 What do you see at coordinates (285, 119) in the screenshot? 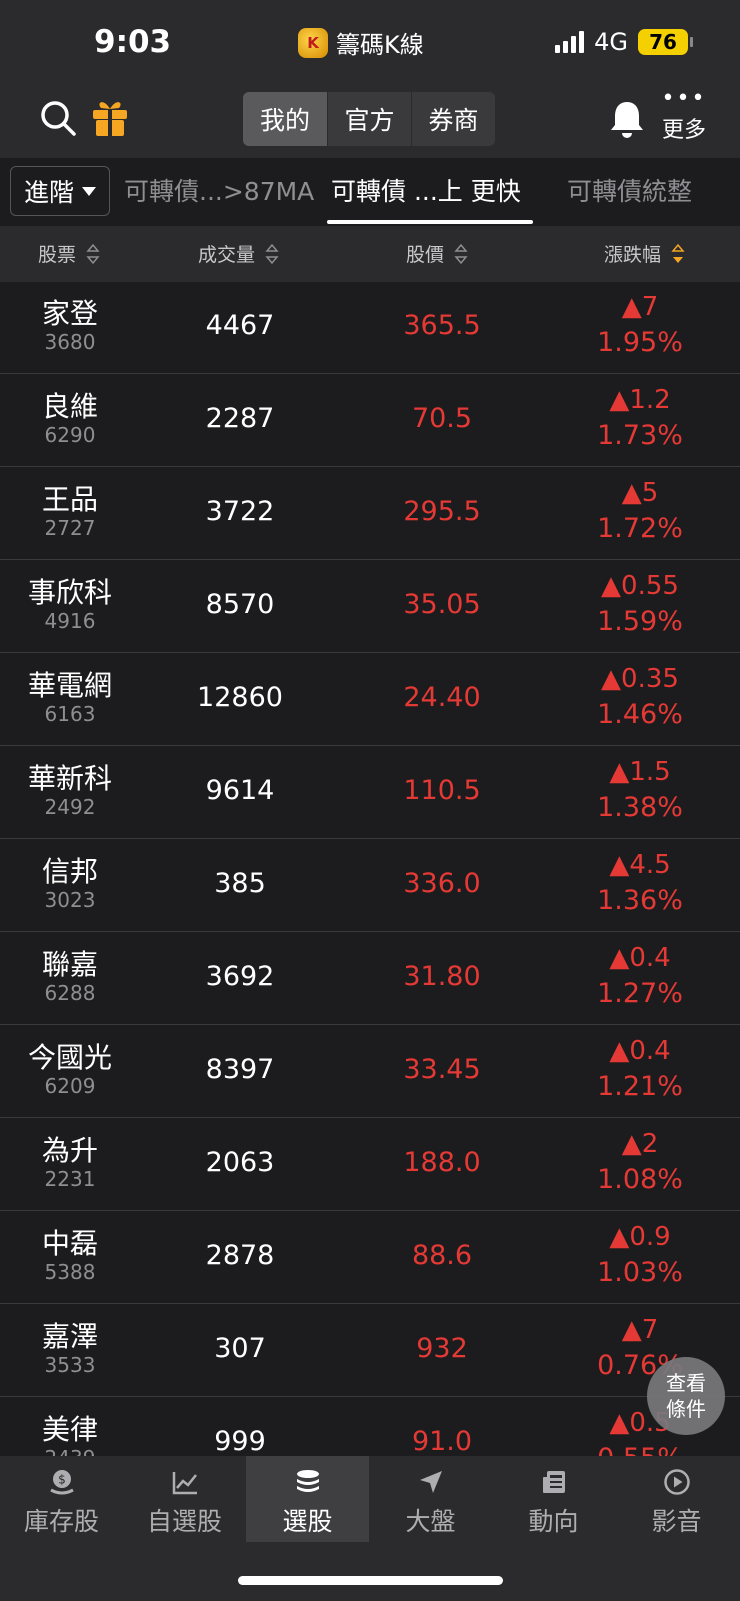
I see `segment-mine: 我的` at bounding box center [285, 119].